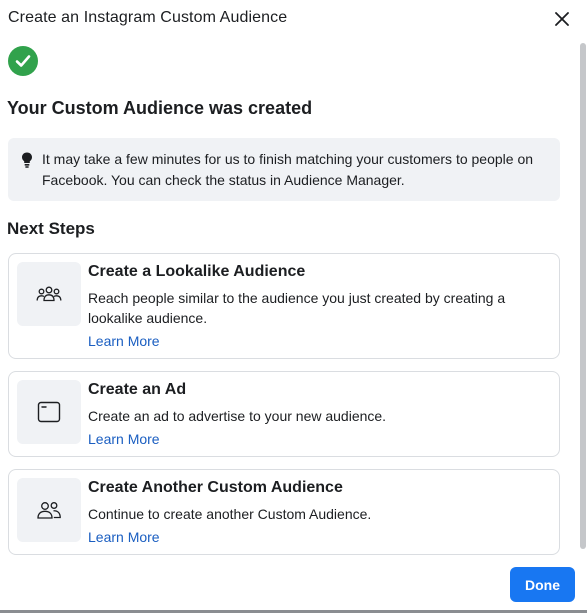  I want to click on close-icon, so click(562, 19).